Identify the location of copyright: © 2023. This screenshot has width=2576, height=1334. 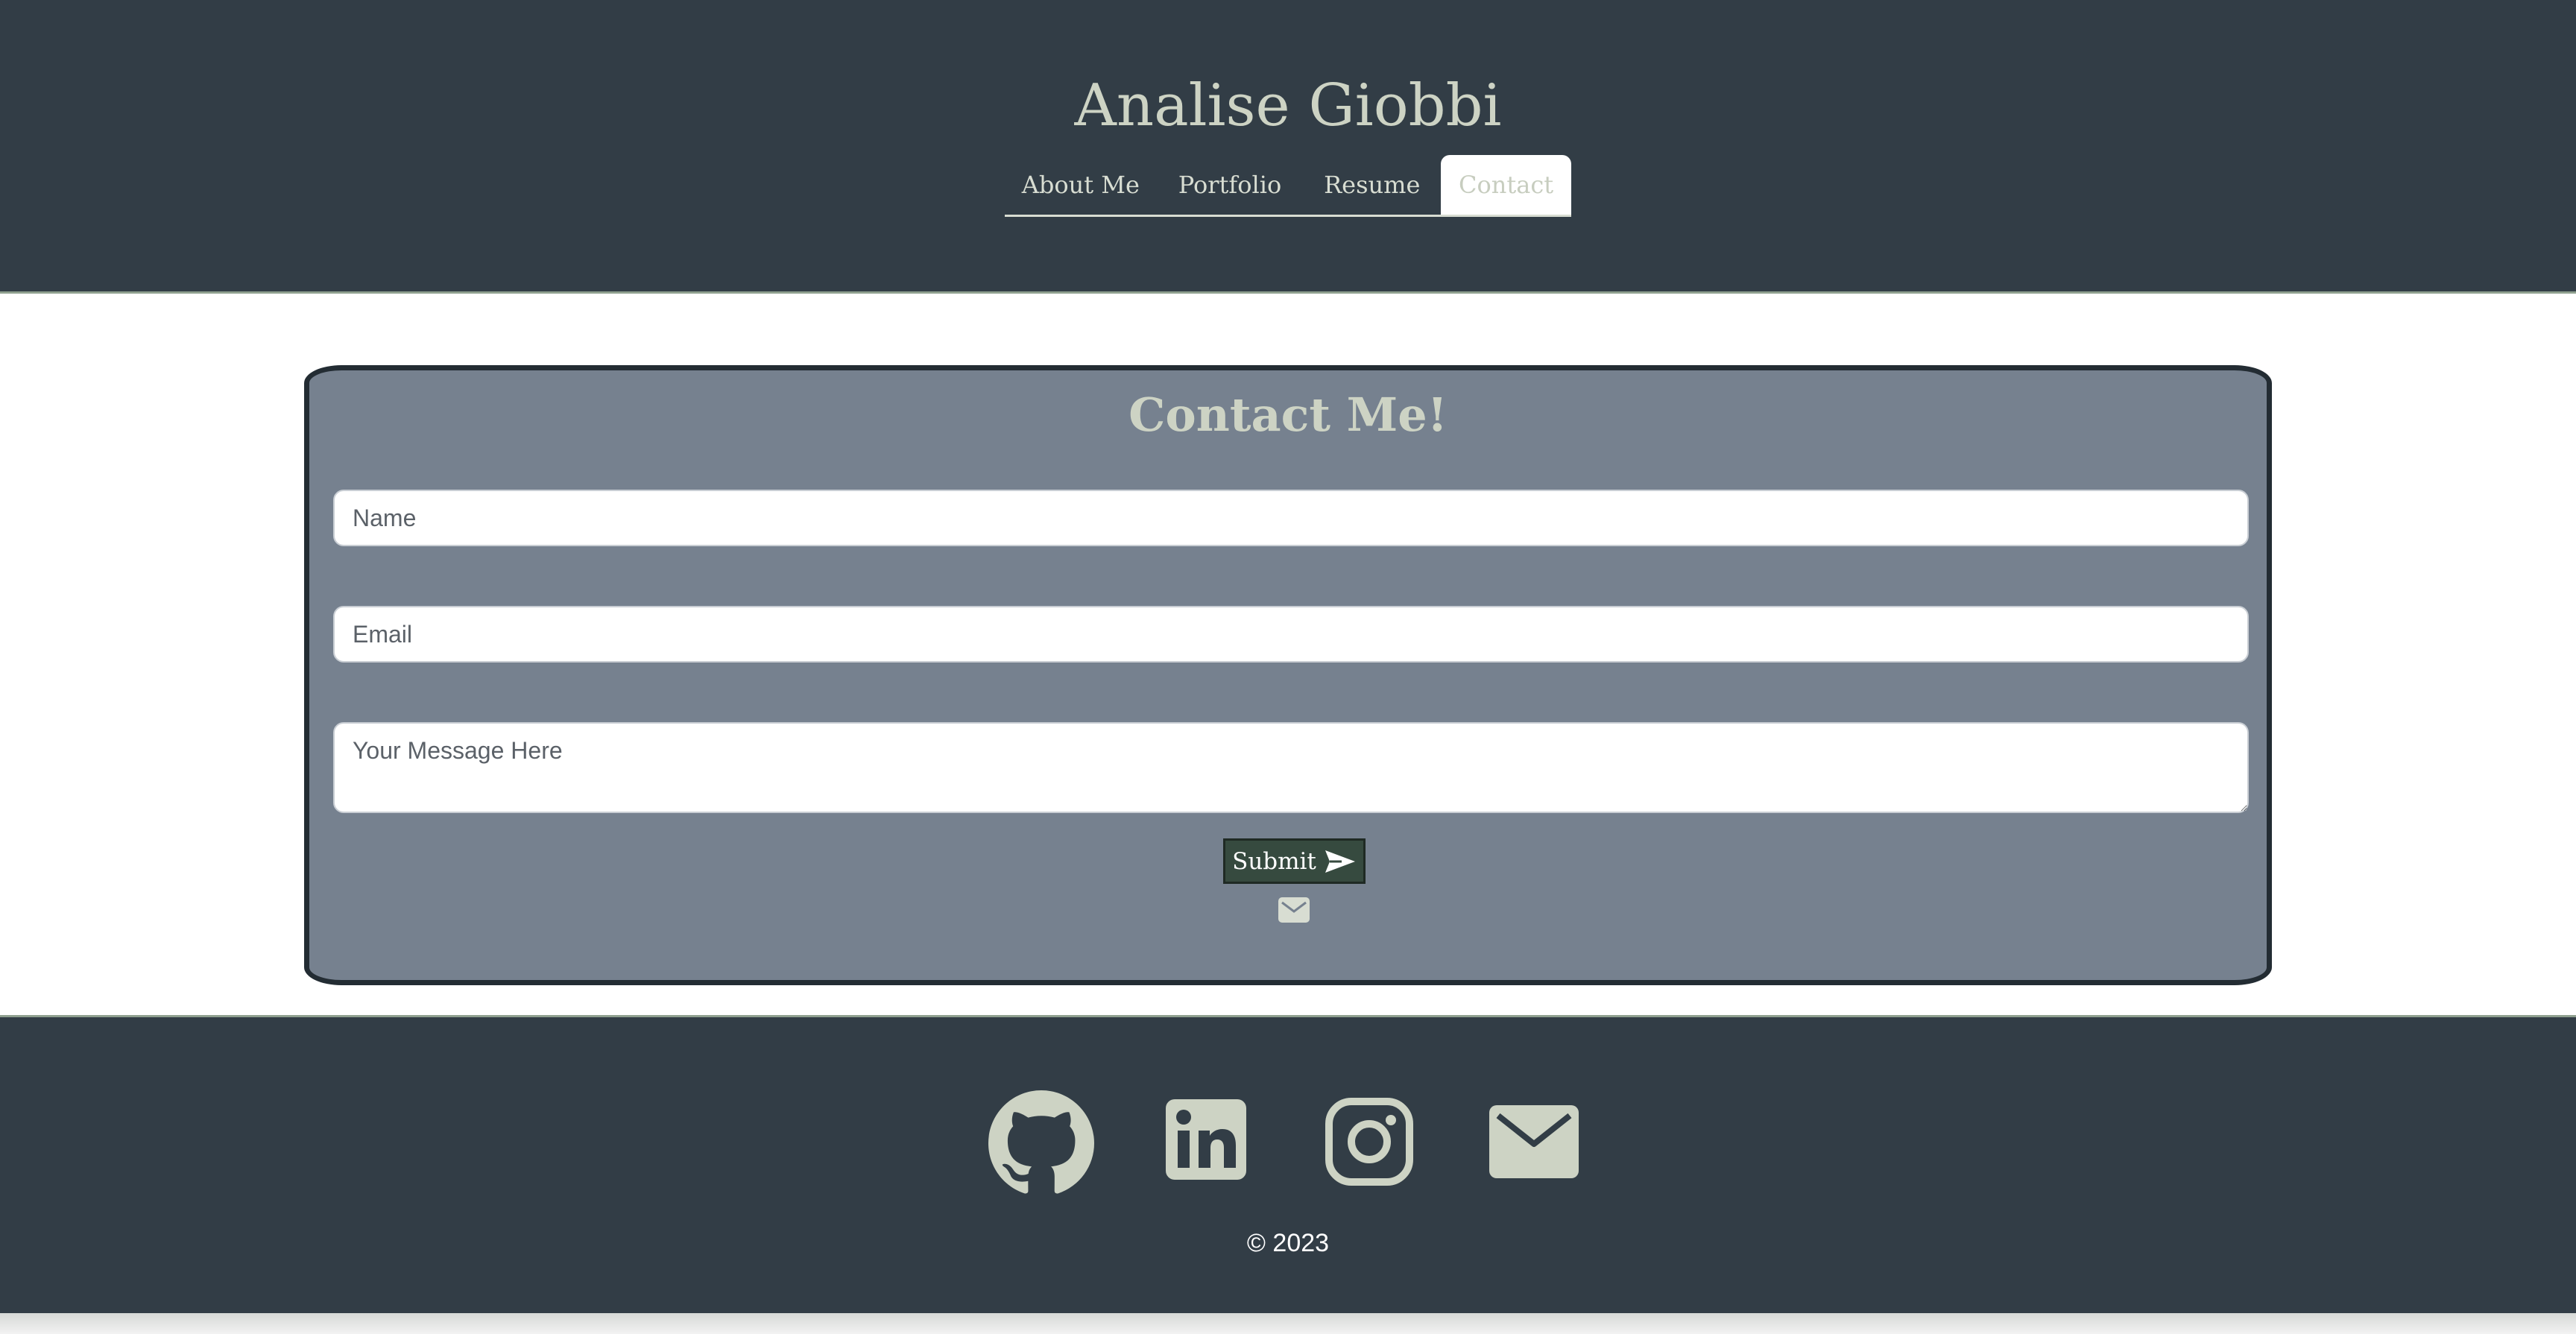
(1288, 1243).